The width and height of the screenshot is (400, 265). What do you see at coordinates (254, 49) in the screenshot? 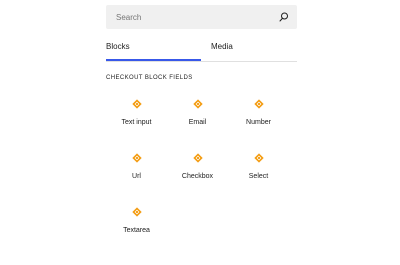
I see `tab-media: Media` at bounding box center [254, 49].